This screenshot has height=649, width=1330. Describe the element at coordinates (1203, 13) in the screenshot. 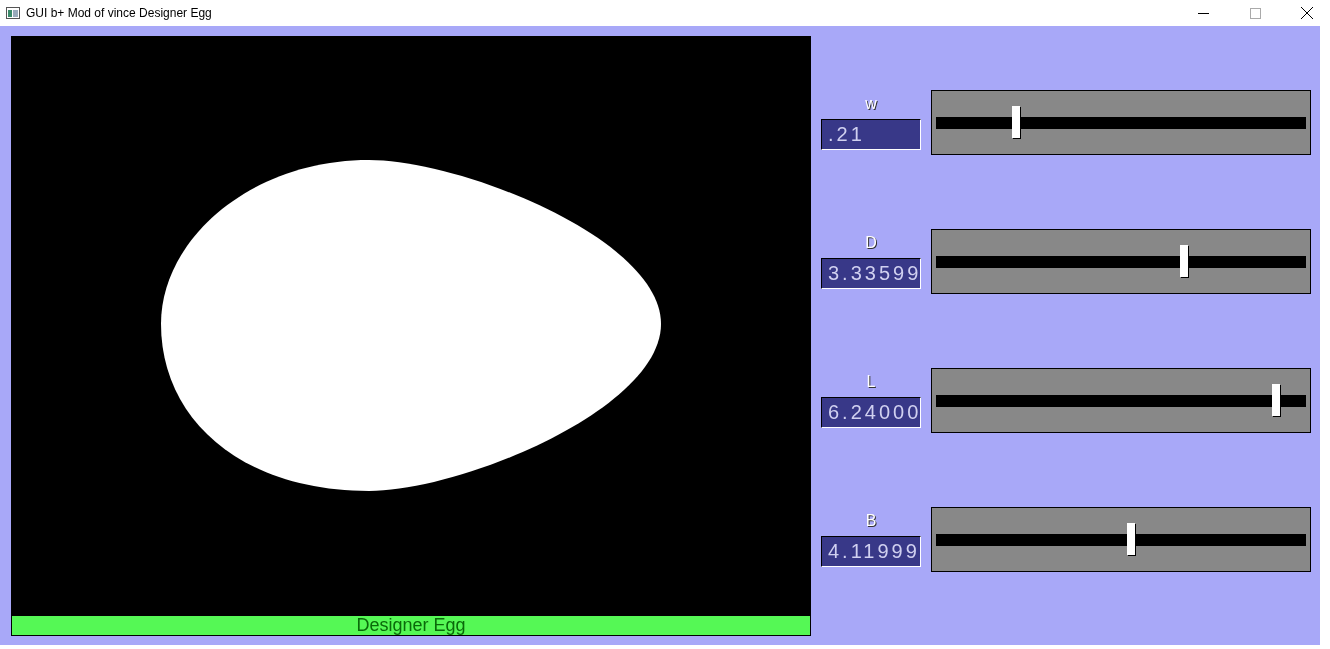

I see `minimize-icon` at that location.